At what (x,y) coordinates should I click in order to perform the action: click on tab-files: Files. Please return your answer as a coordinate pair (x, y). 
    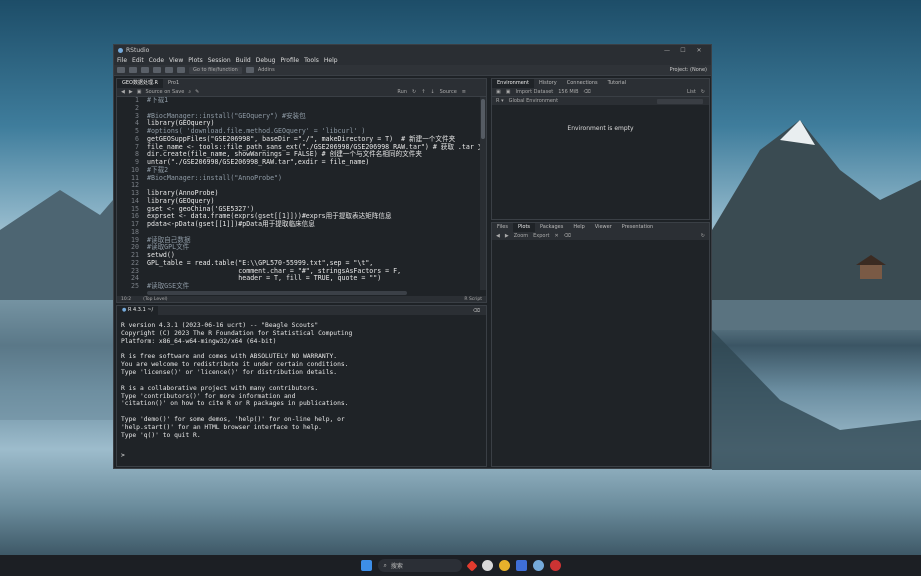
    Looking at the image, I should click on (502, 227).